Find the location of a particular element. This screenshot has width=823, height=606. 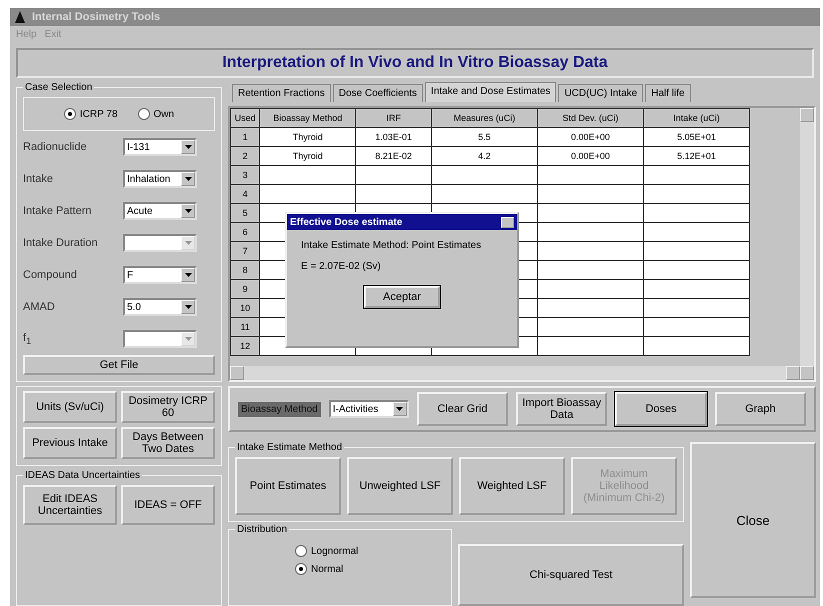

dropdown-field: I-131 is located at coordinates (160, 147).